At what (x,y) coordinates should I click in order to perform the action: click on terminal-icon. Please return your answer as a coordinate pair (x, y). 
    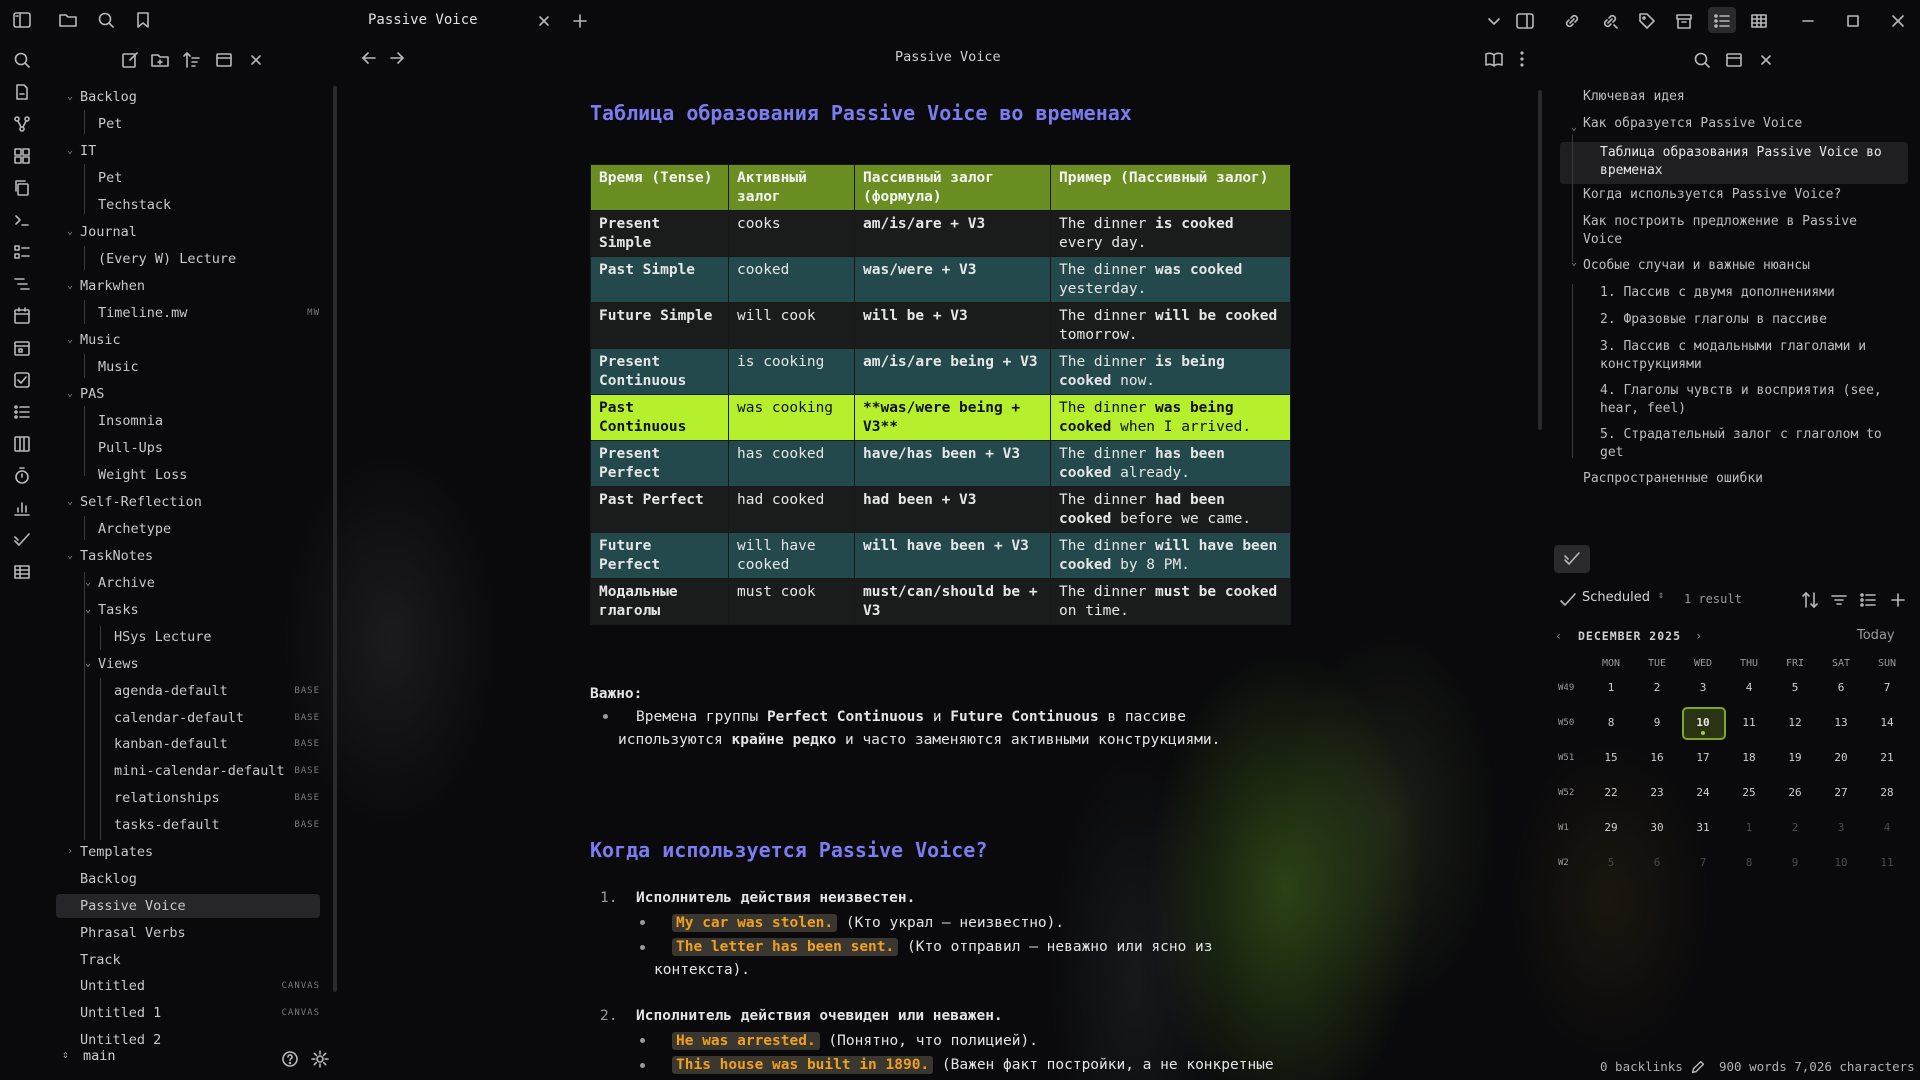
    Looking at the image, I should click on (22, 220).